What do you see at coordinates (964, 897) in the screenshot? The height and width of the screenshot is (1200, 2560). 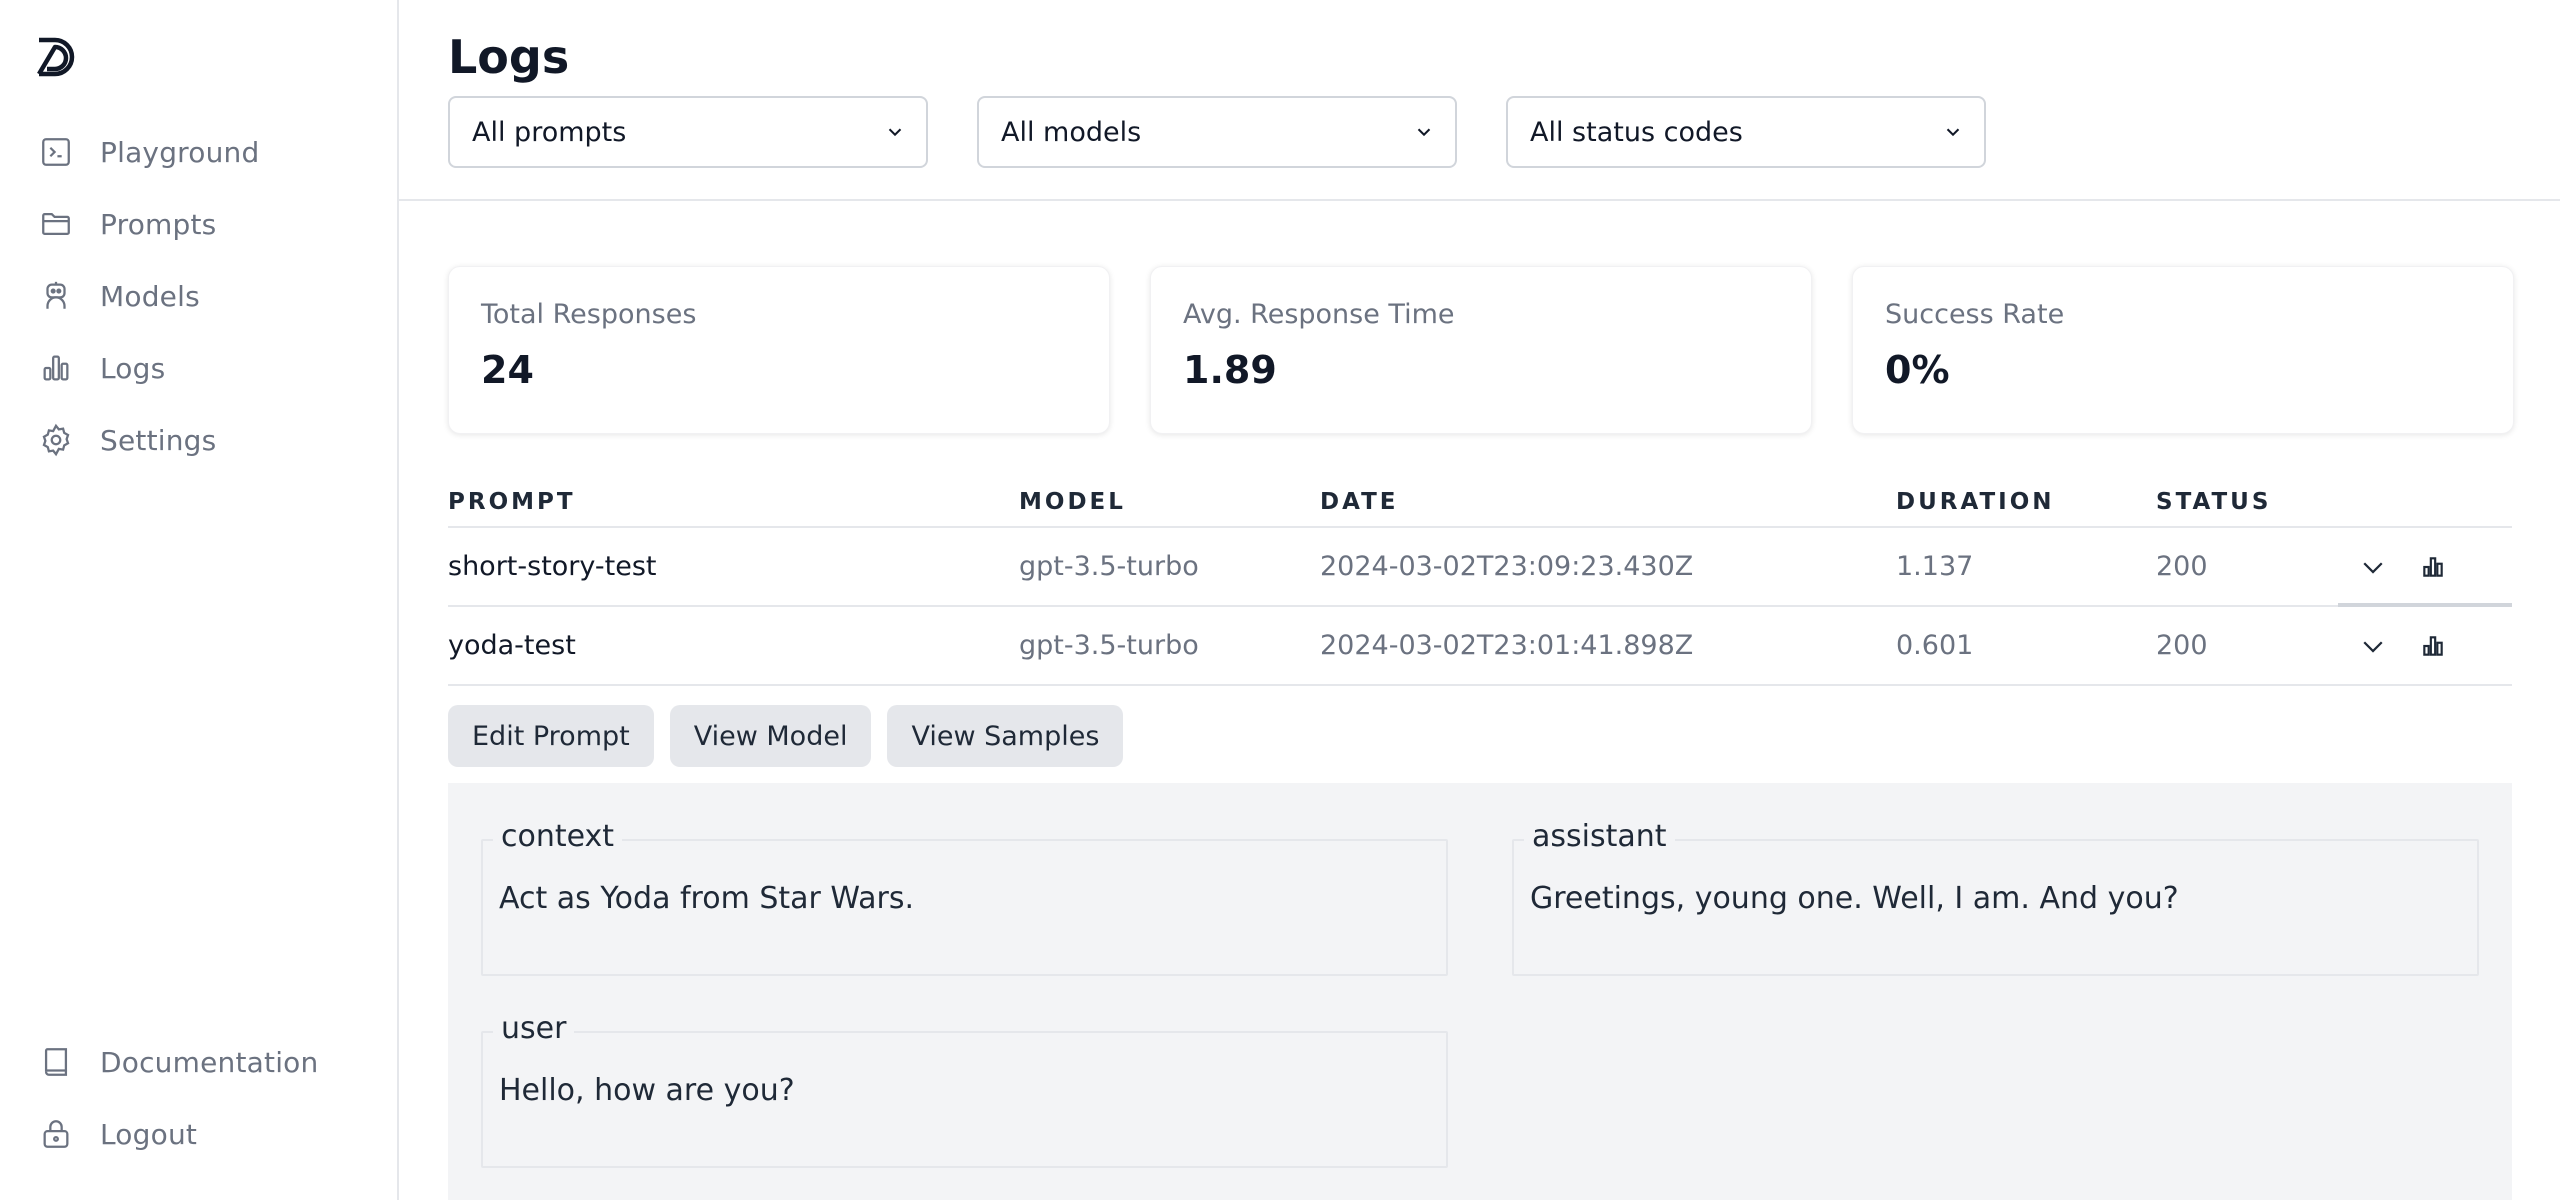 I see `message-context: context Act as Yoda from Star Wars.` at bounding box center [964, 897].